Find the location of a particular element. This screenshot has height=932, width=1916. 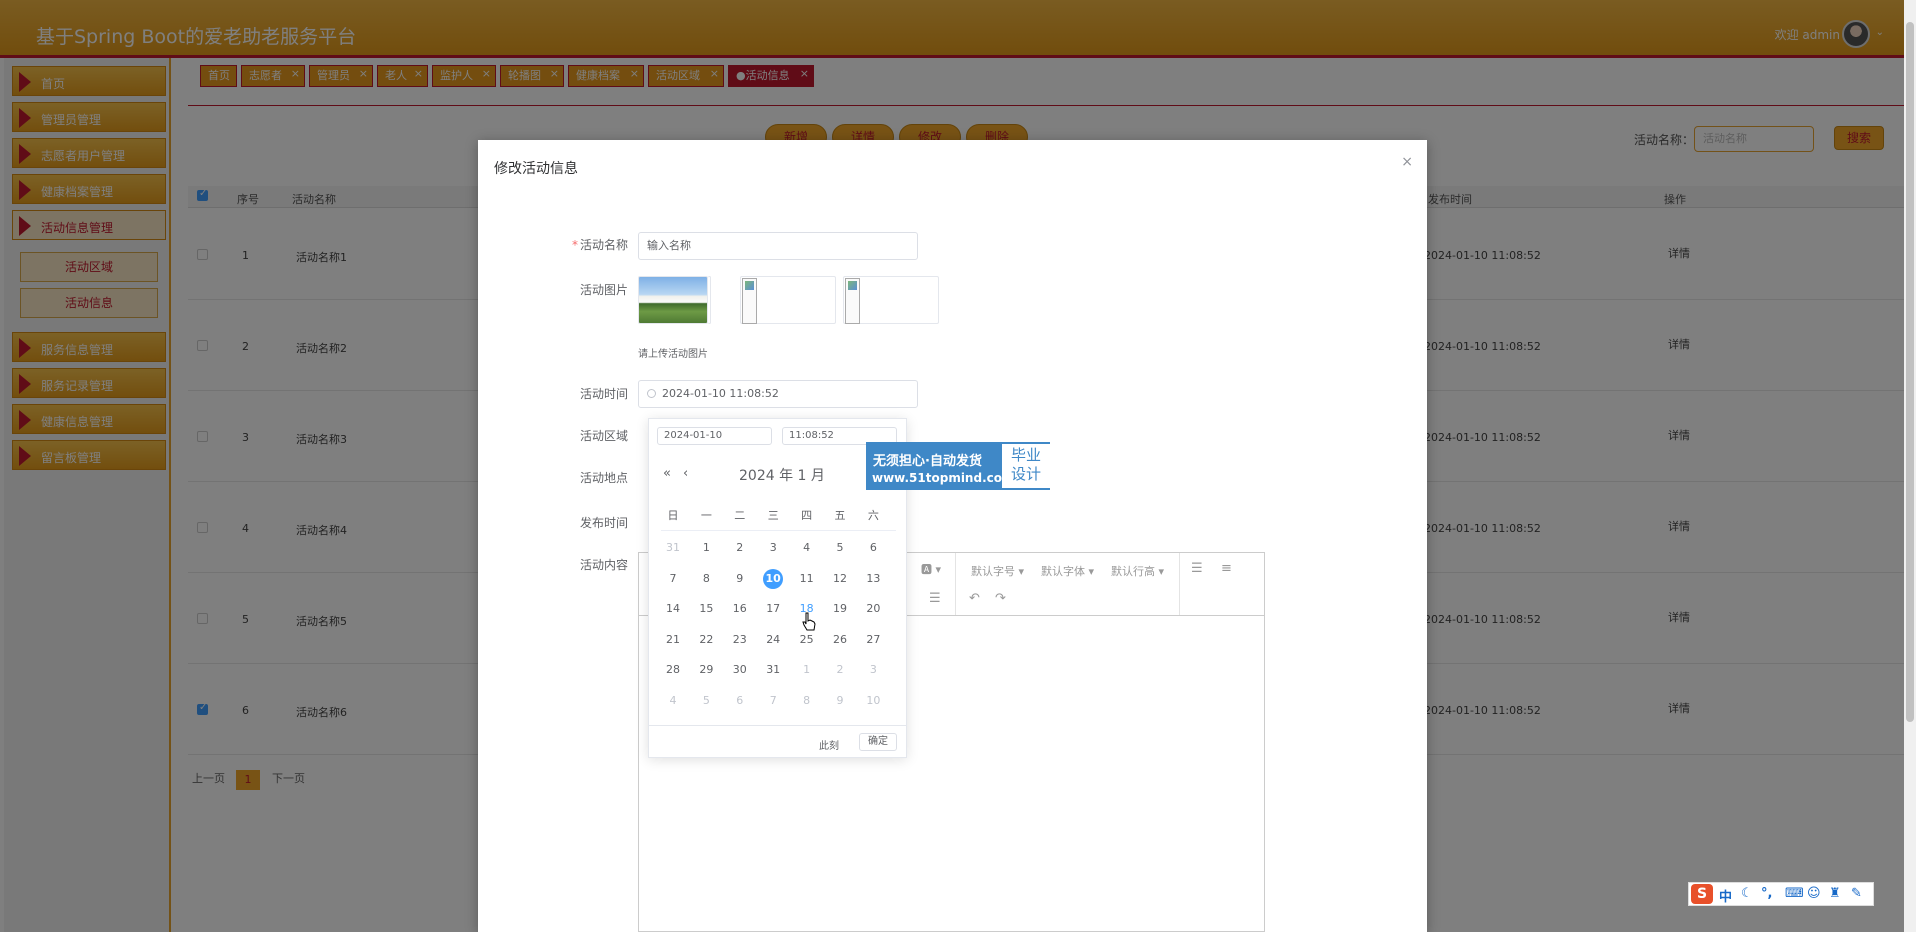

align-icon: ☰ is located at coordinates (935, 598).